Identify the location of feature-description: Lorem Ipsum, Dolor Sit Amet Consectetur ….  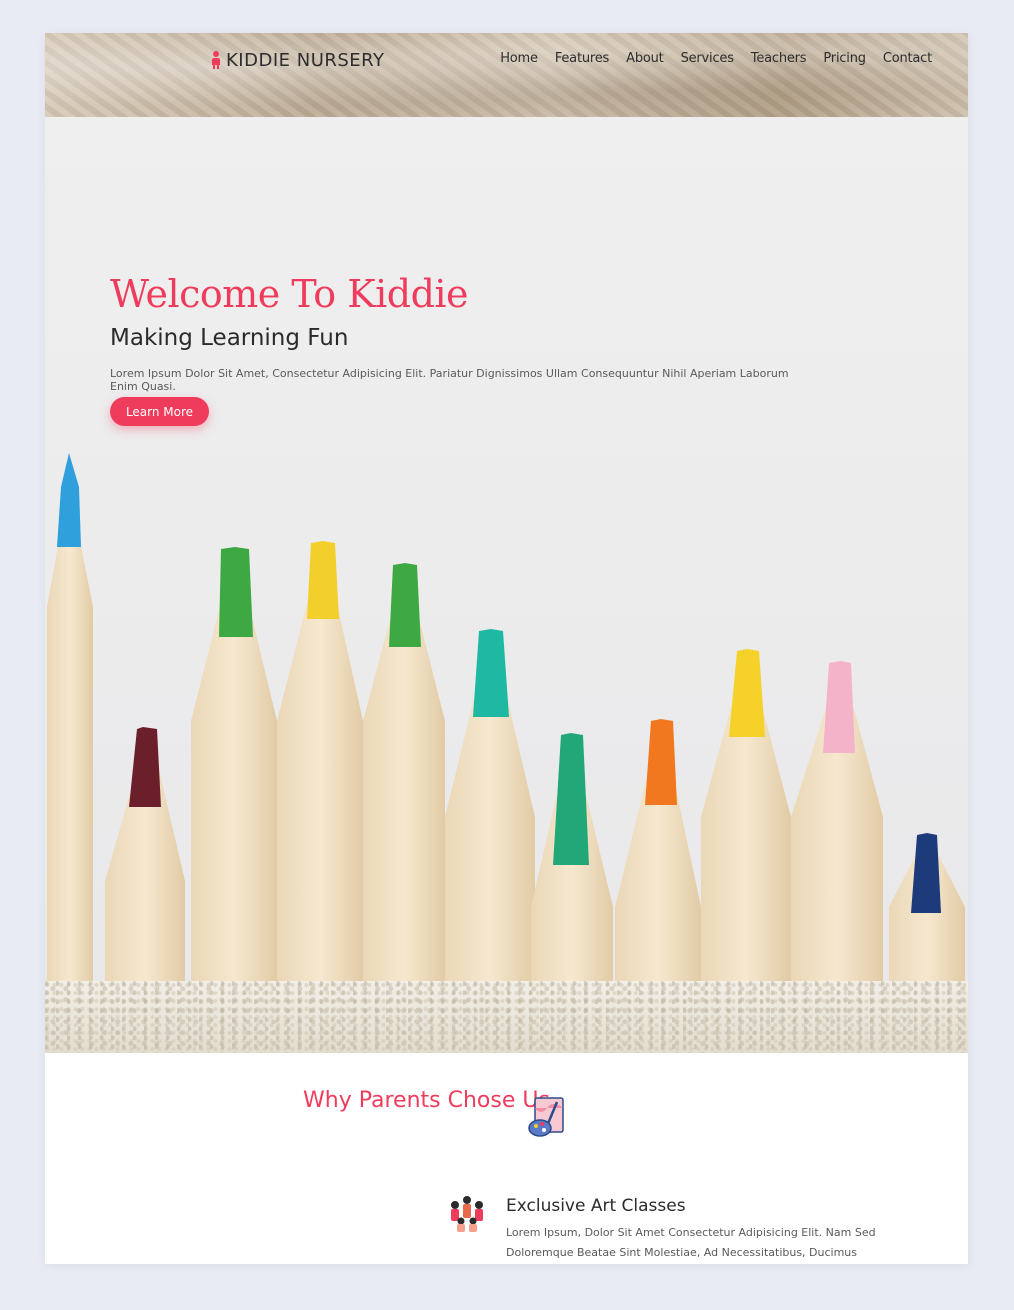
(691, 1242).